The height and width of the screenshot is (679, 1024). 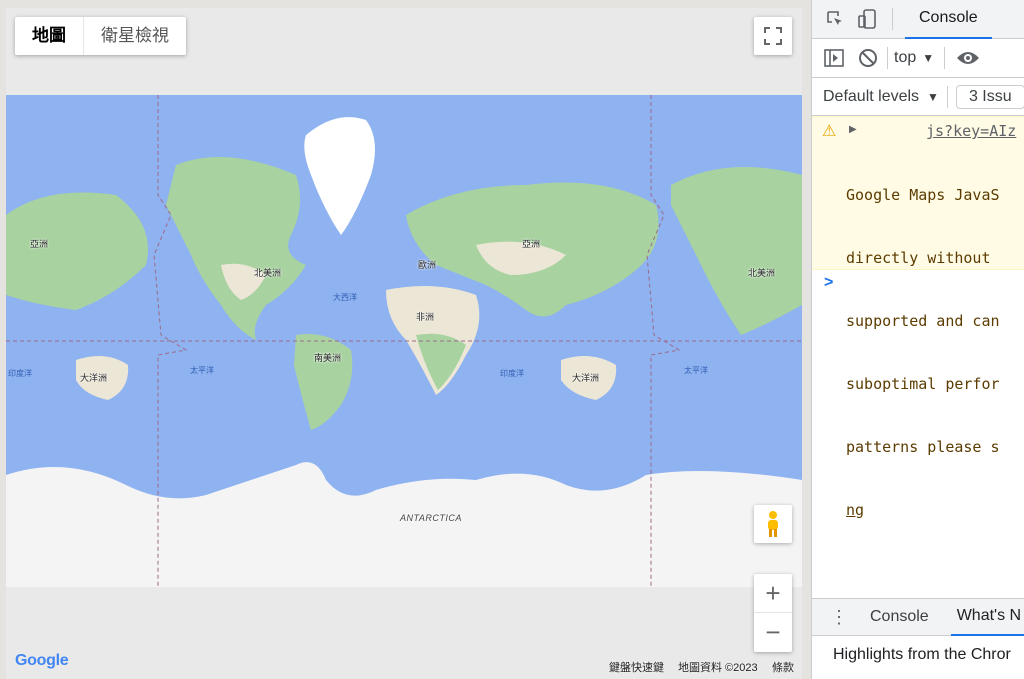 I want to click on context-selector: top ▼, so click(x=914, y=58).